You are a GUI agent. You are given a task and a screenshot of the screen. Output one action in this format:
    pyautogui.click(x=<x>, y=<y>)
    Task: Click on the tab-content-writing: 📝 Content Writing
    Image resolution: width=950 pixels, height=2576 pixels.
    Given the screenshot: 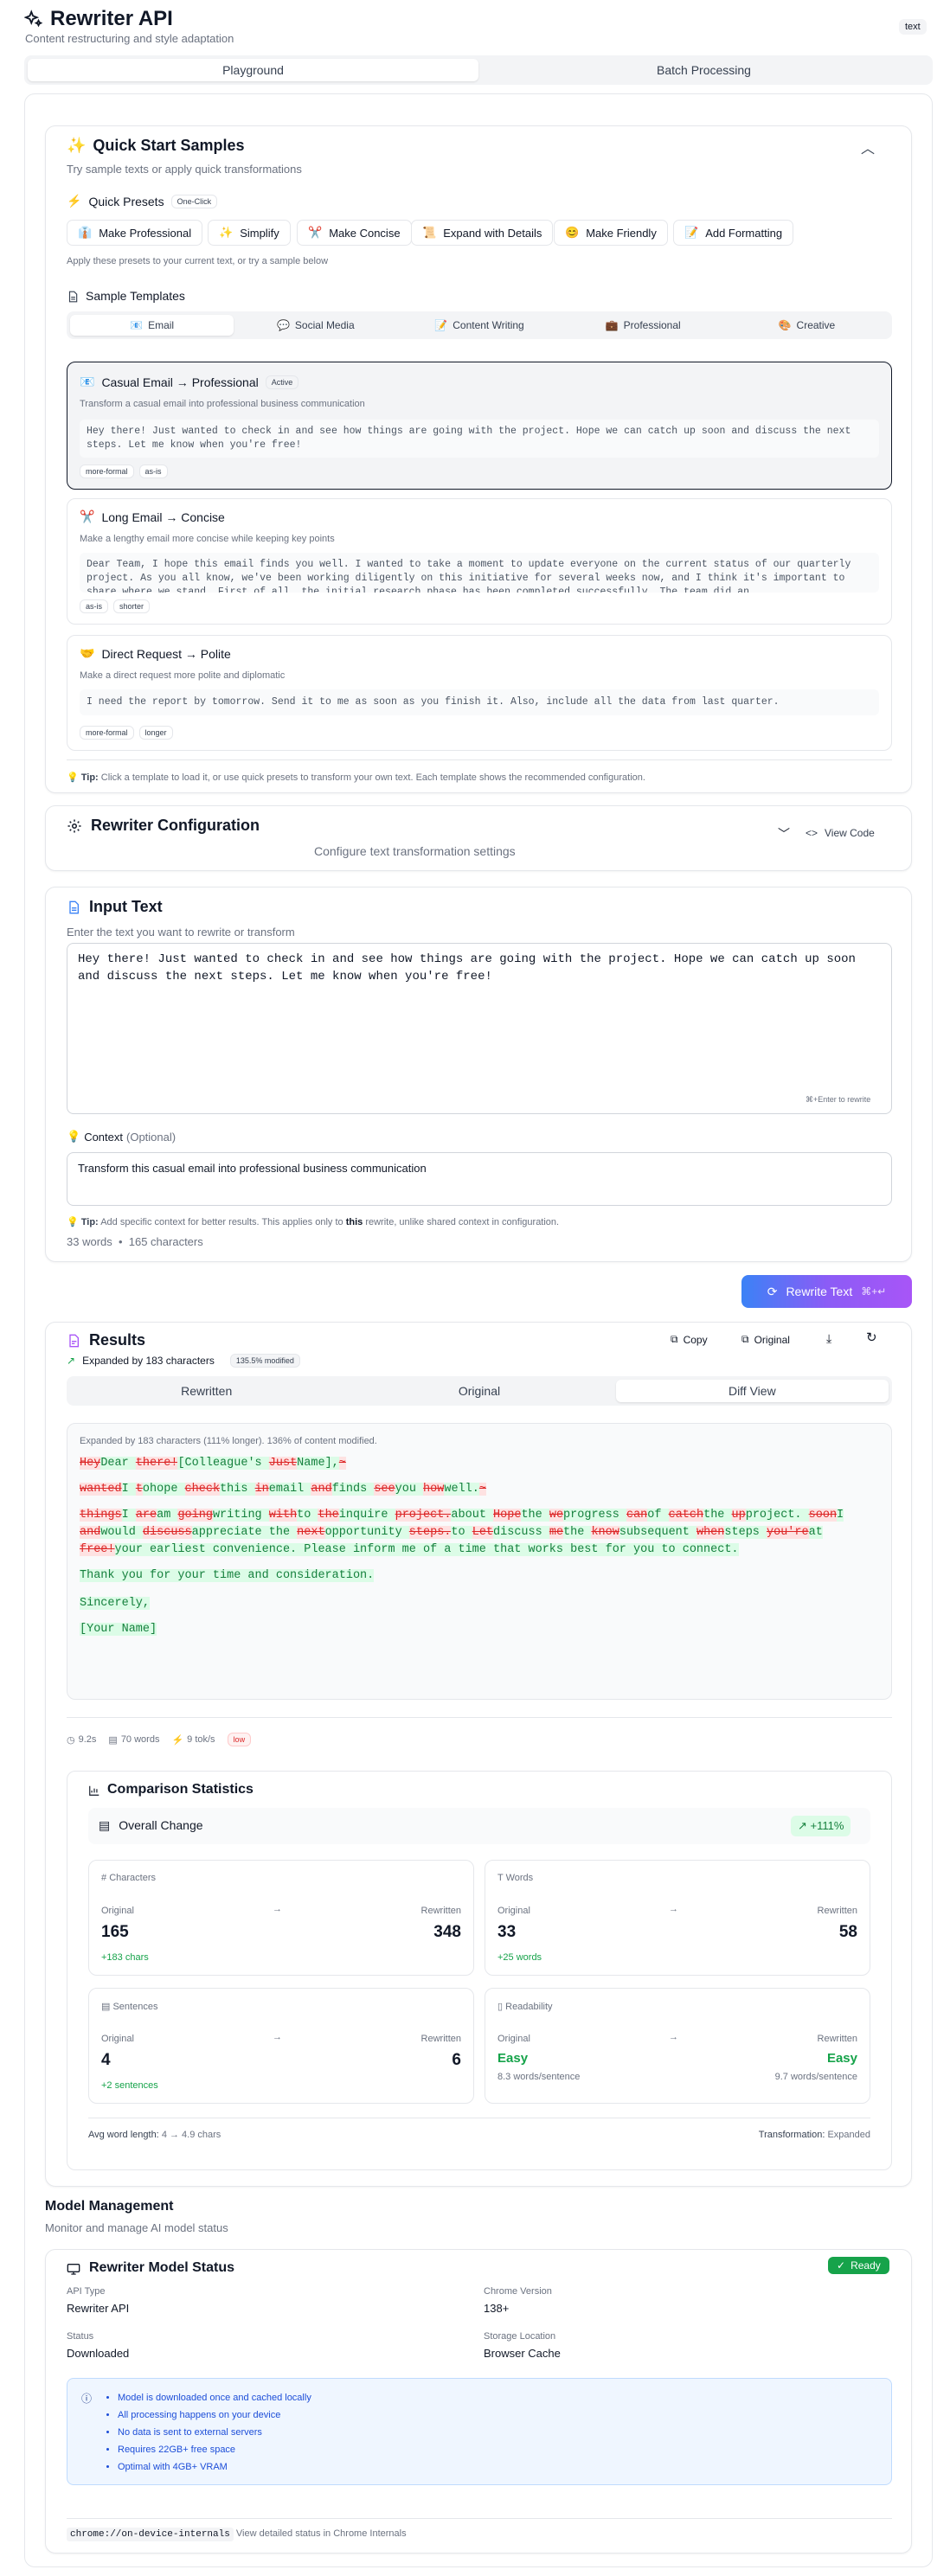 What is the action you would take?
    pyautogui.click(x=479, y=325)
    